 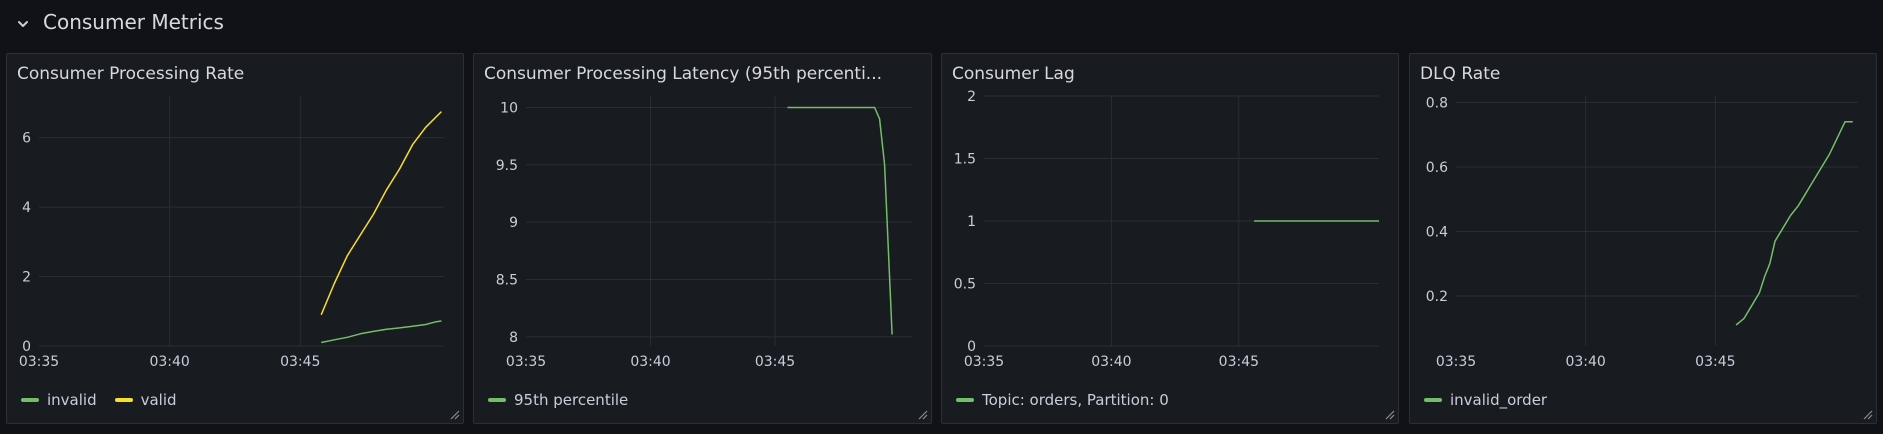 I want to click on series-line-invalid-order, so click(x=1794, y=223).